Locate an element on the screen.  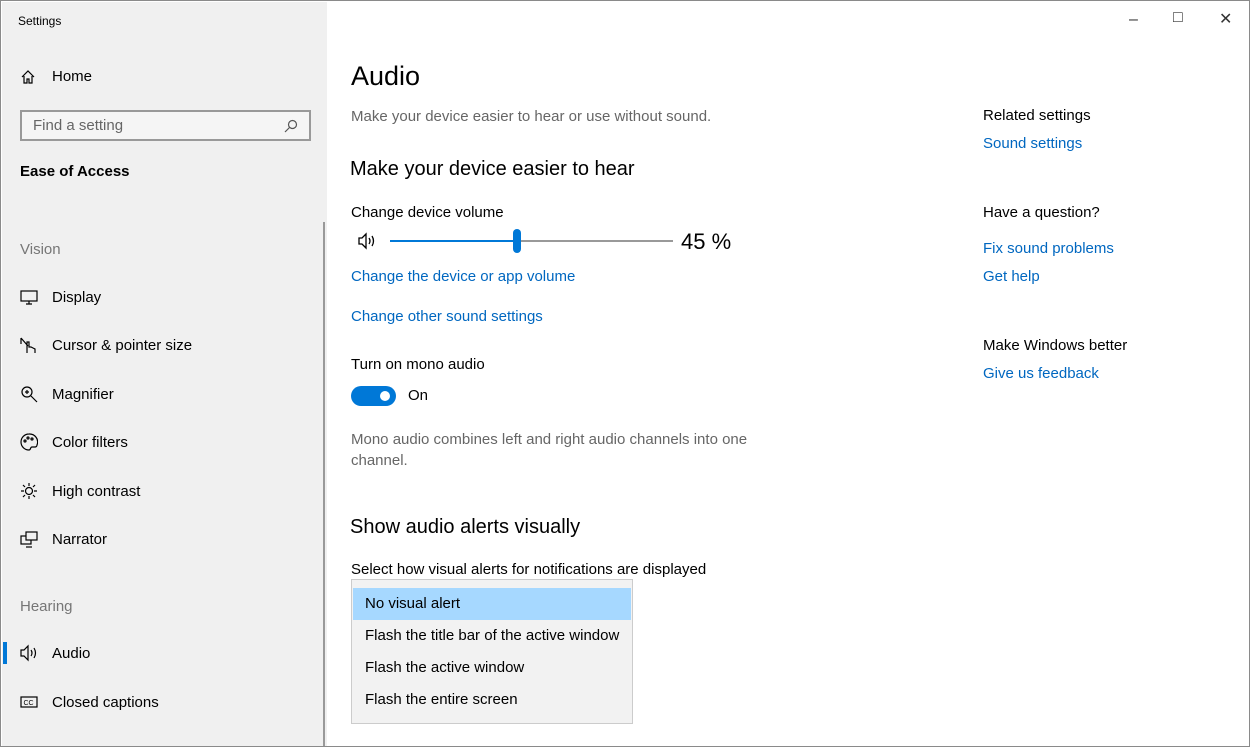
group-hearing: Hearing is located at coordinates (46, 606).